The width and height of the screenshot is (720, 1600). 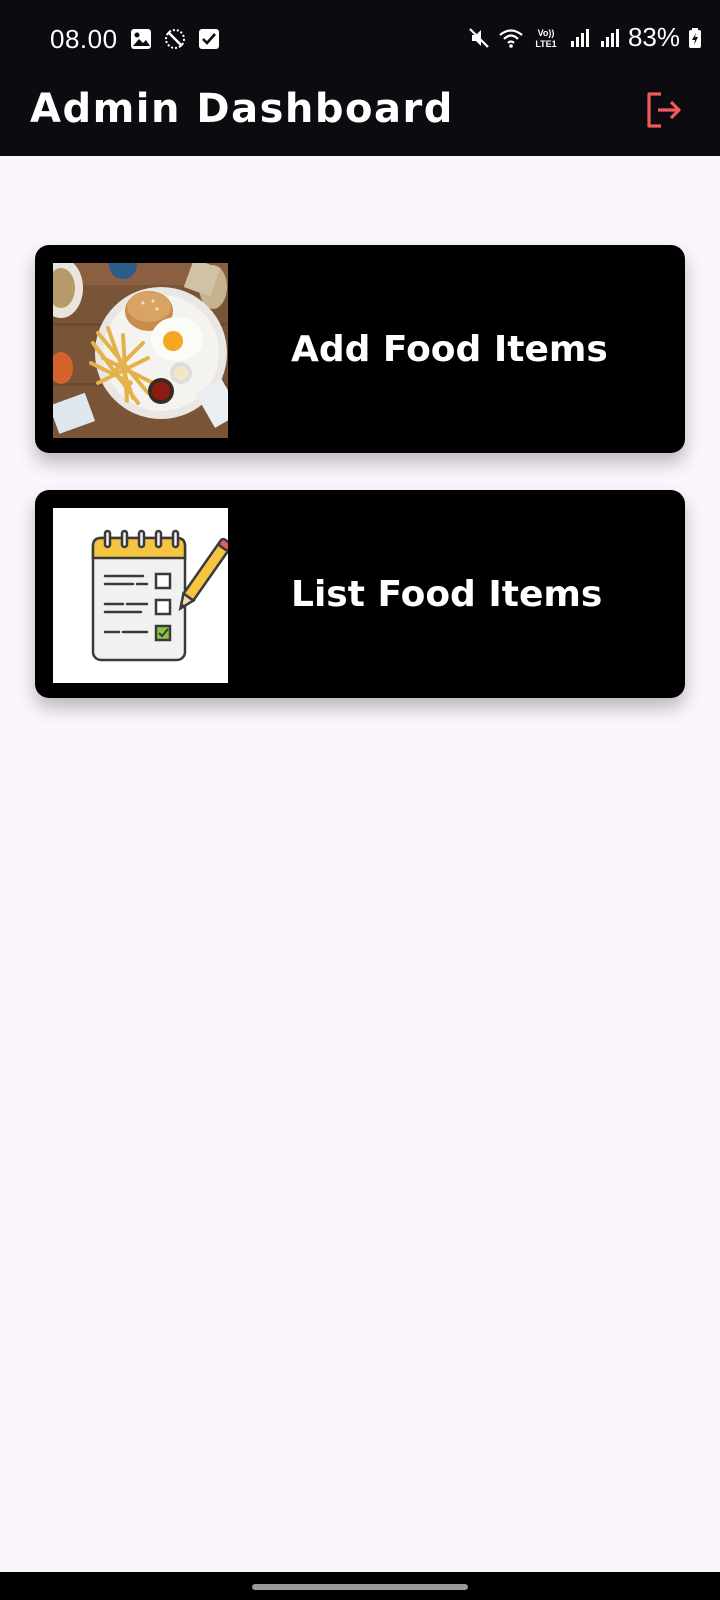 I want to click on home-gesture-handle, so click(x=360, y=1587).